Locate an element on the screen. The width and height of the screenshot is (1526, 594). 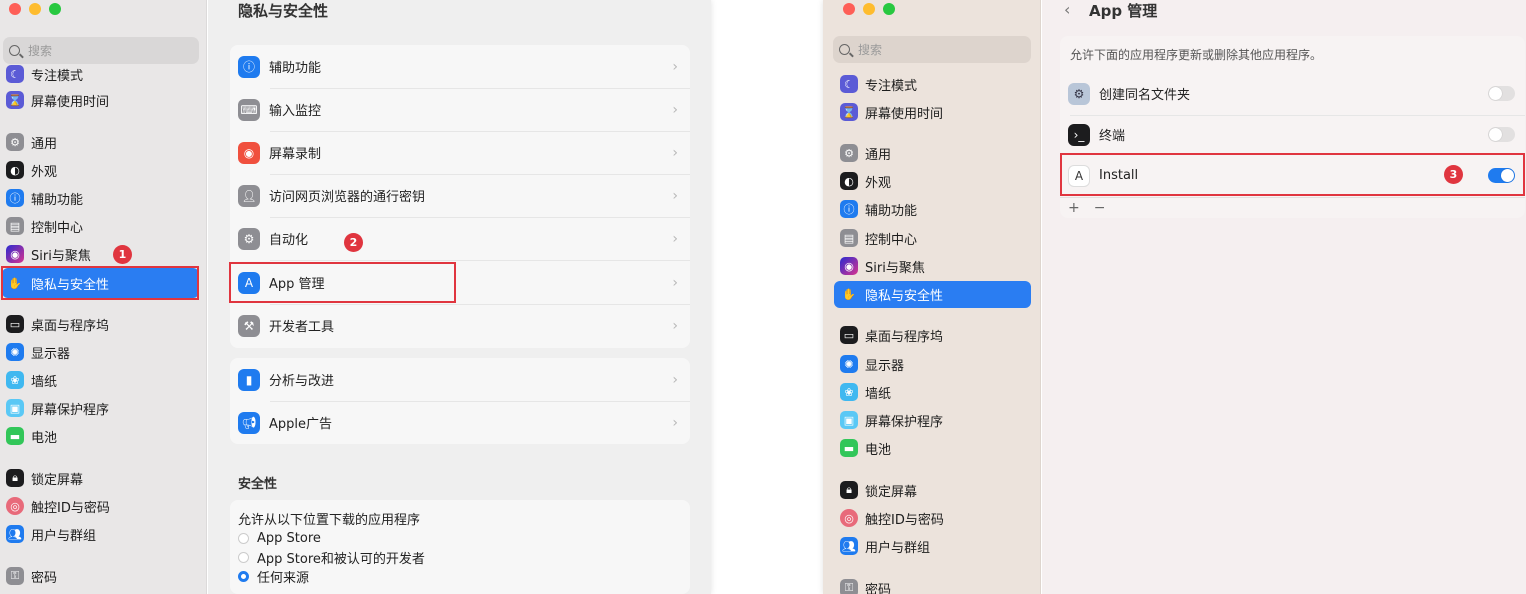
row-apple-ads: 📢︎ Apple广告 › is located at coordinates (460, 422).